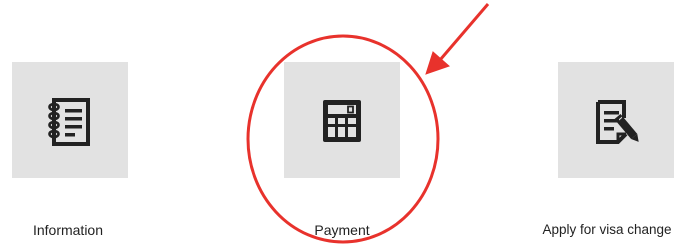 This screenshot has height=250, width=678. Describe the element at coordinates (607, 229) in the screenshot. I see `visa-change-label: Apply for visa change` at that location.